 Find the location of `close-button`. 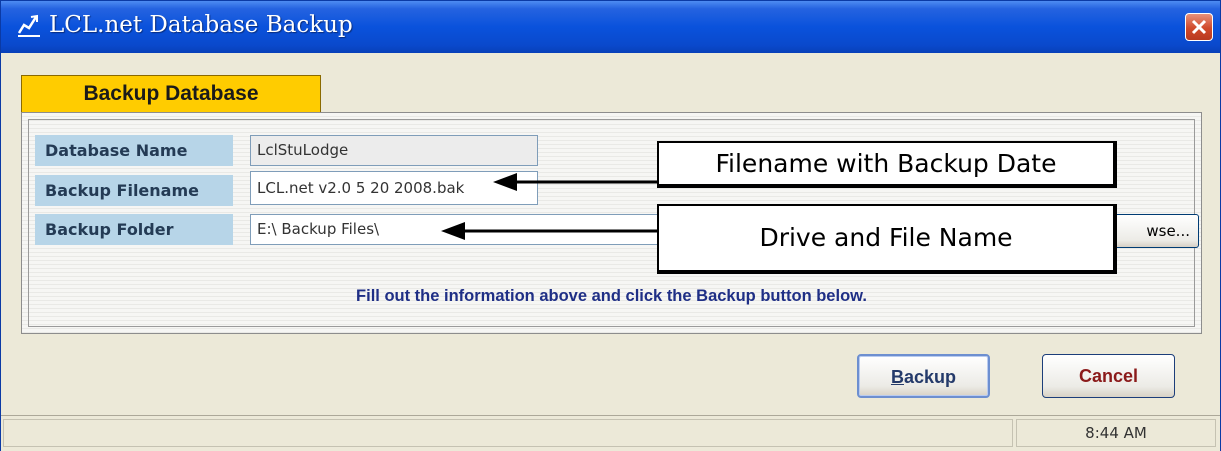

close-button is located at coordinates (1199, 27).